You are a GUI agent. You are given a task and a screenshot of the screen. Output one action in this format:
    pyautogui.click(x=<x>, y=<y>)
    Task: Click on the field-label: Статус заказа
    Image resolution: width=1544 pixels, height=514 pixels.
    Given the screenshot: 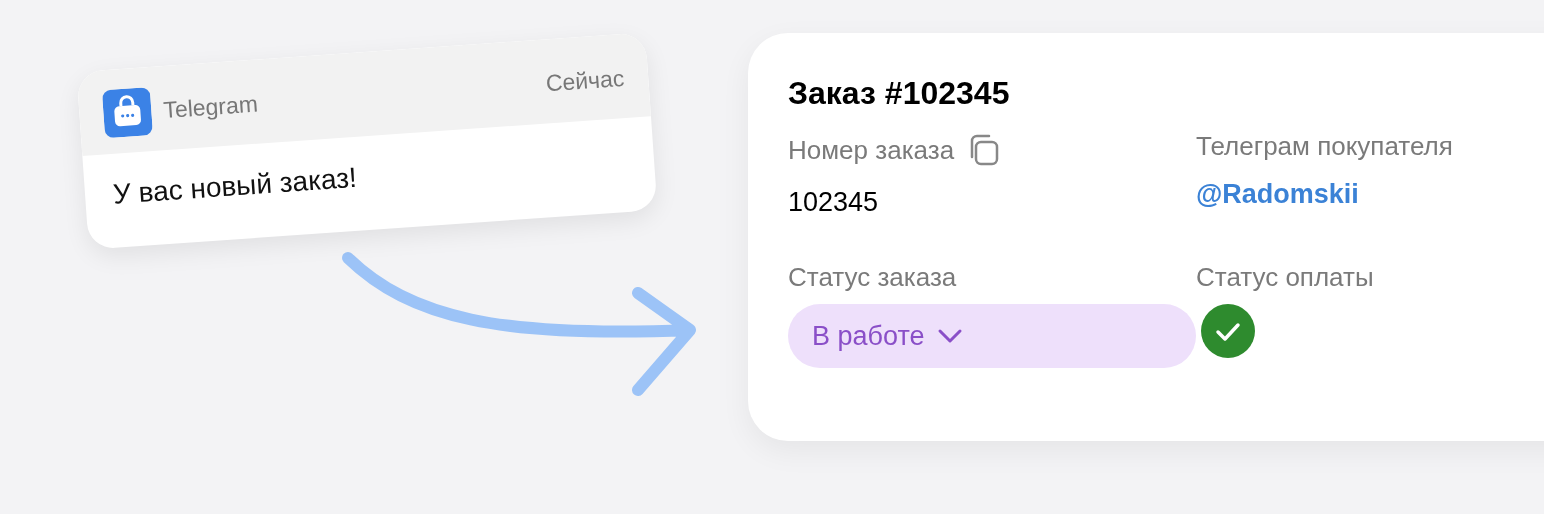 What is the action you would take?
    pyautogui.click(x=873, y=277)
    